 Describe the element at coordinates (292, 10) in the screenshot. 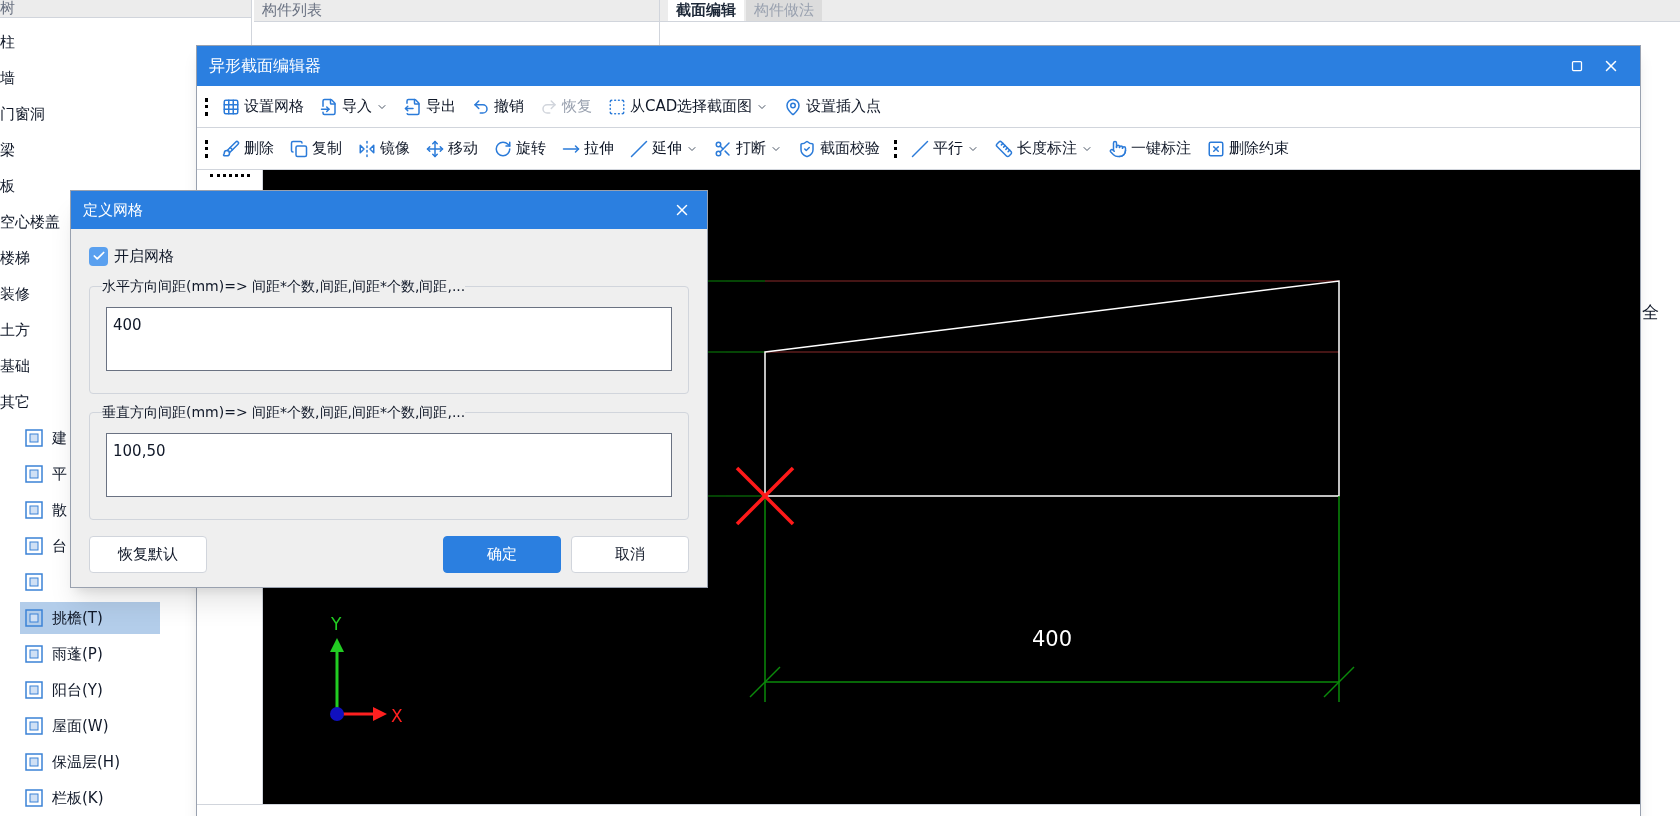

I see `panel-title: 构件列表` at that location.